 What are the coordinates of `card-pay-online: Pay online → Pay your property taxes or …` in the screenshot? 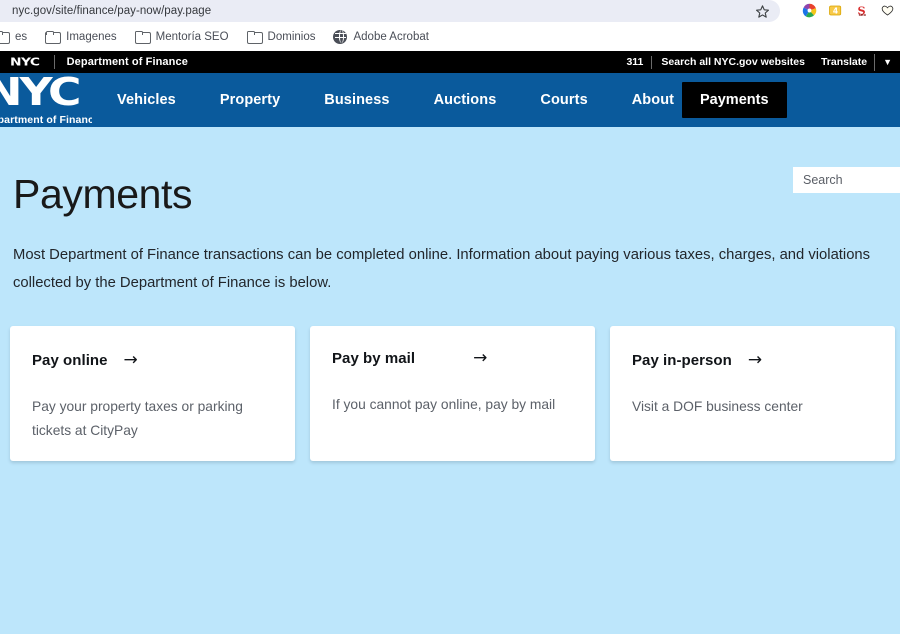 It's located at (152, 393).